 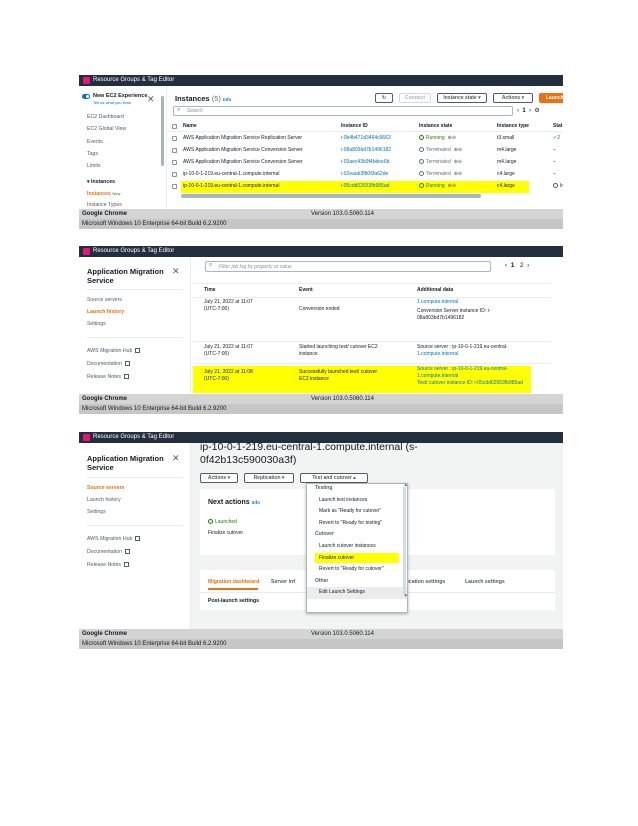 What do you see at coordinates (86, 96) in the screenshot?
I see `new-experience-toggle` at bounding box center [86, 96].